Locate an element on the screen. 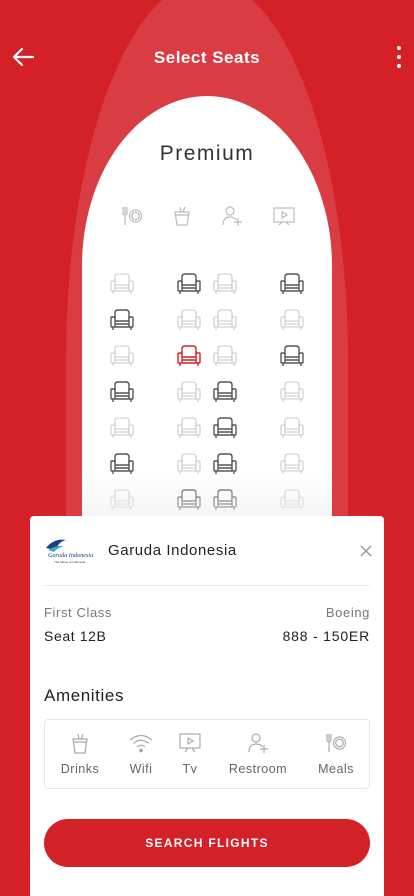 The height and width of the screenshot is (896, 414). amenities-list: Drinks Wifi Tv Restroom Meals is located at coordinates (207, 754).